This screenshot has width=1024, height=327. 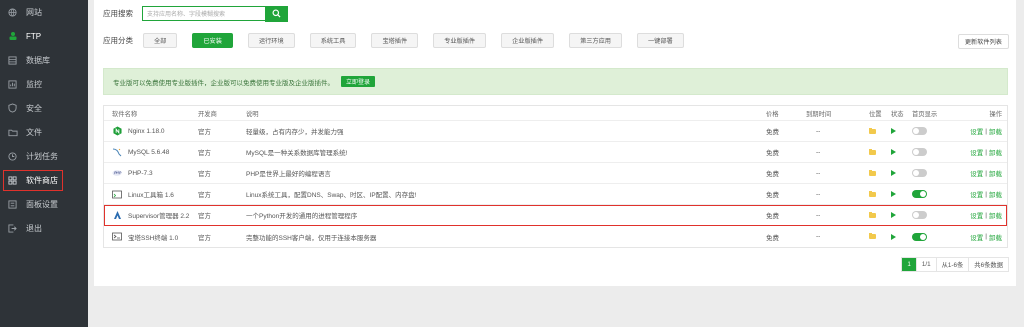 I want to click on database-icon, so click(x=12, y=60).